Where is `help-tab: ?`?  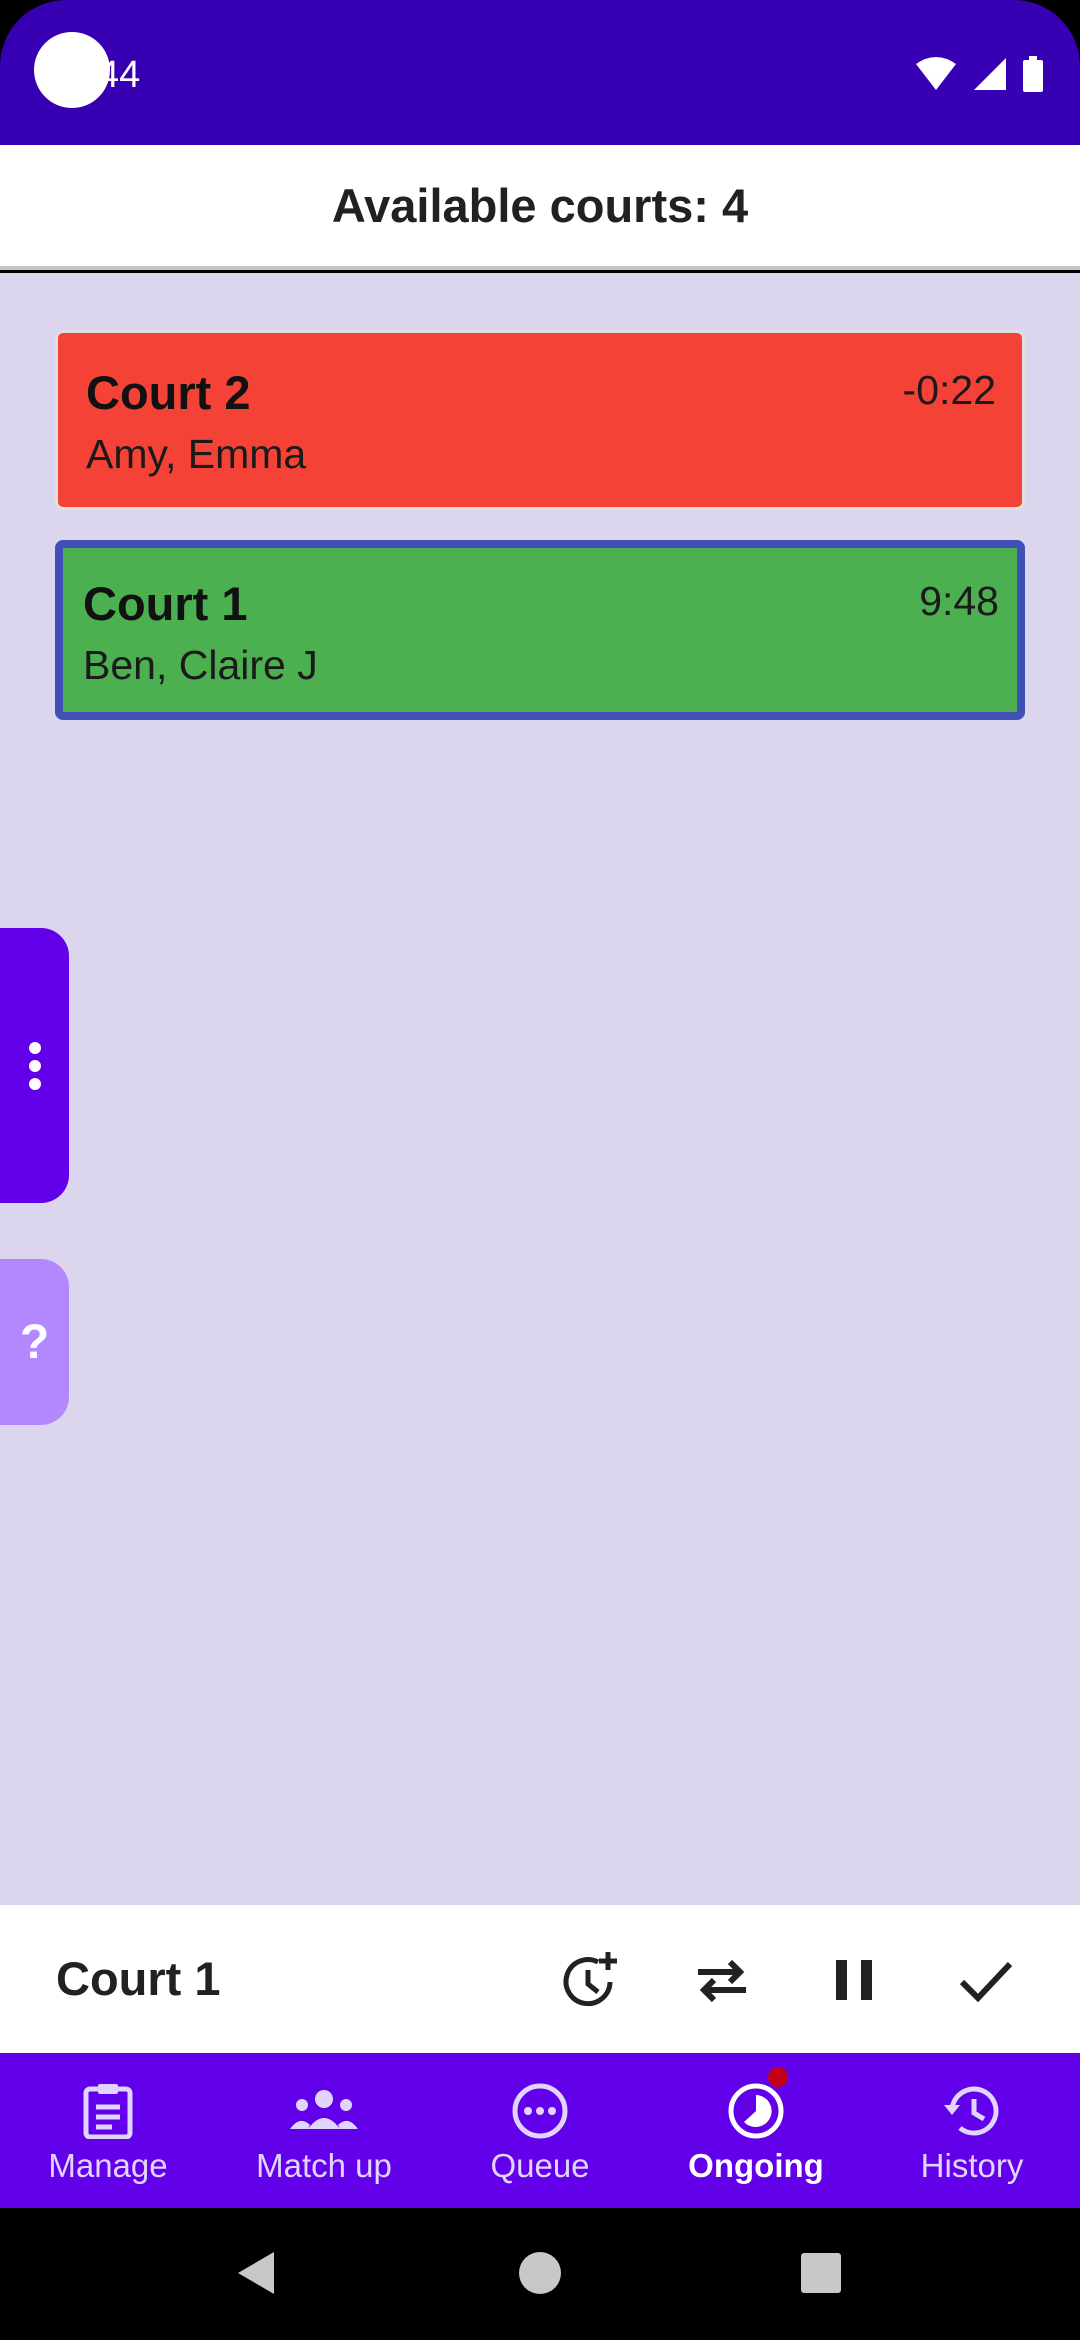
help-tab: ? is located at coordinates (34, 1342).